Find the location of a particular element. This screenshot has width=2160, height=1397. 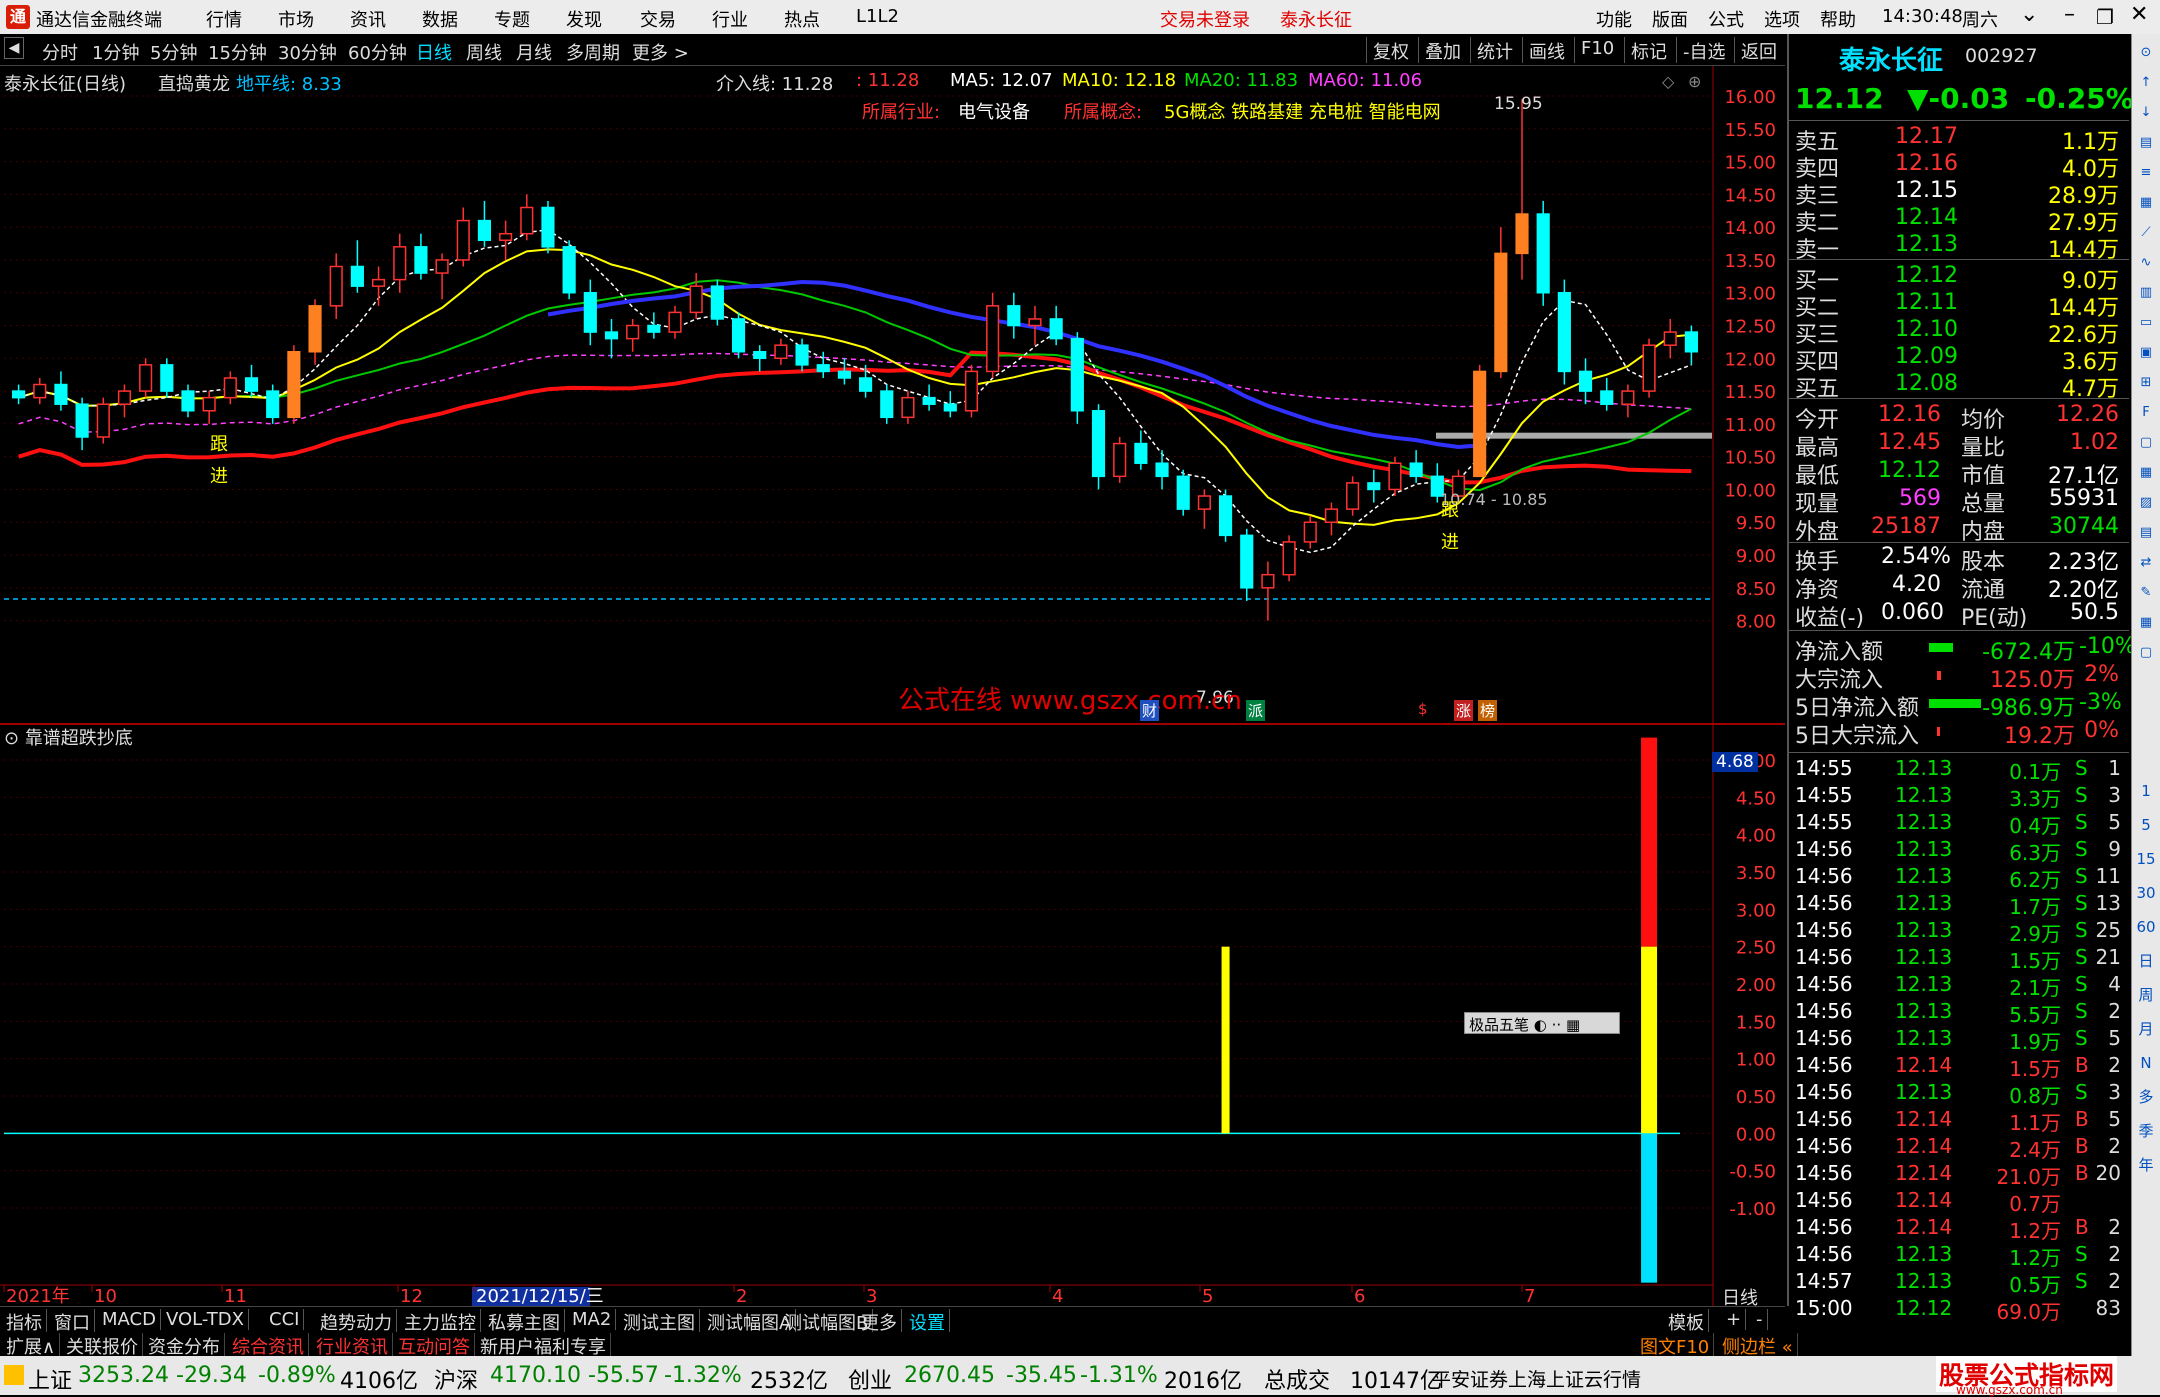

menu-quotes: 行情 is located at coordinates (224, 19).